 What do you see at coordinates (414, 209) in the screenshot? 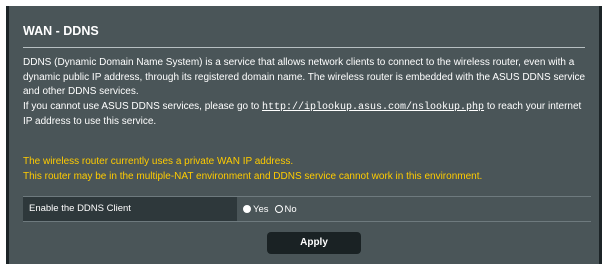
I see `ddns-client-options: Yes No` at bounding box center [414, 209].